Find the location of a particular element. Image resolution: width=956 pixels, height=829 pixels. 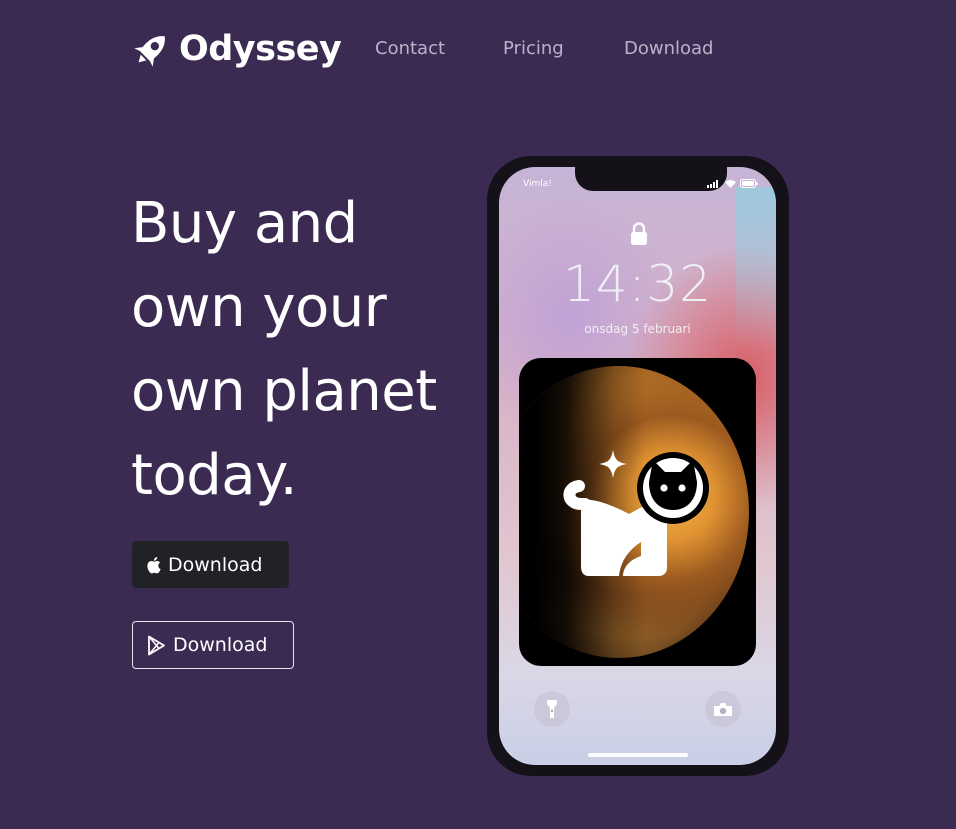

flashlight-icon is located at coordinates (552, 709).